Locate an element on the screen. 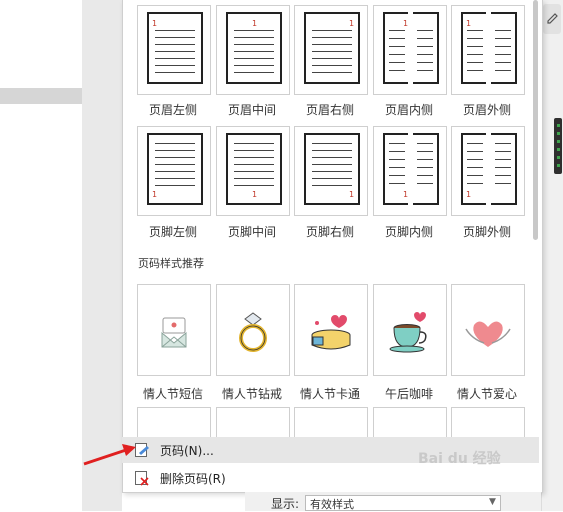  layout-tile-footer-center: 1 is located at coordinates (253, 171).